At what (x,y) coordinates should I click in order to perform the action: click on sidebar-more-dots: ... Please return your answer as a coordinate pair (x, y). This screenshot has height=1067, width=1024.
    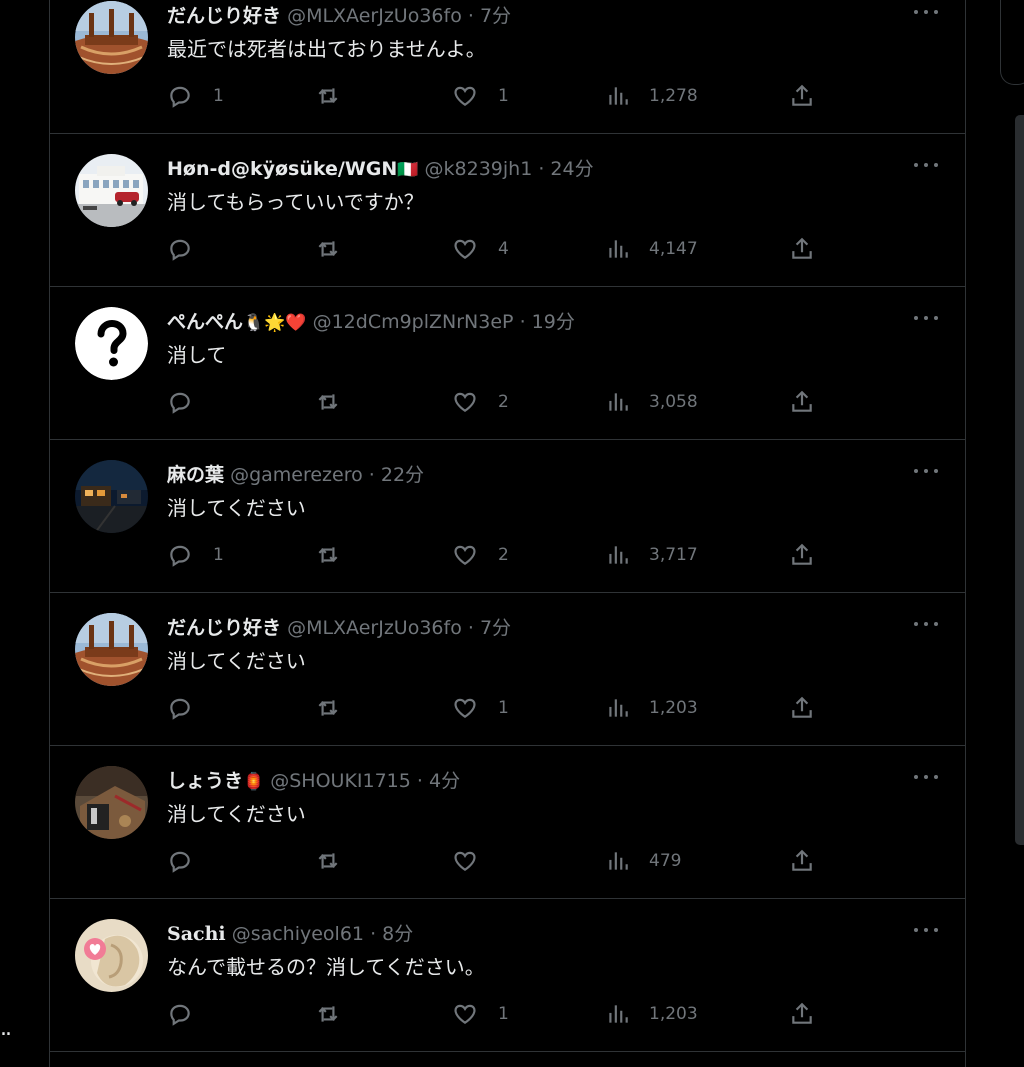
    Looking at the image, I should click on (6, 1028).